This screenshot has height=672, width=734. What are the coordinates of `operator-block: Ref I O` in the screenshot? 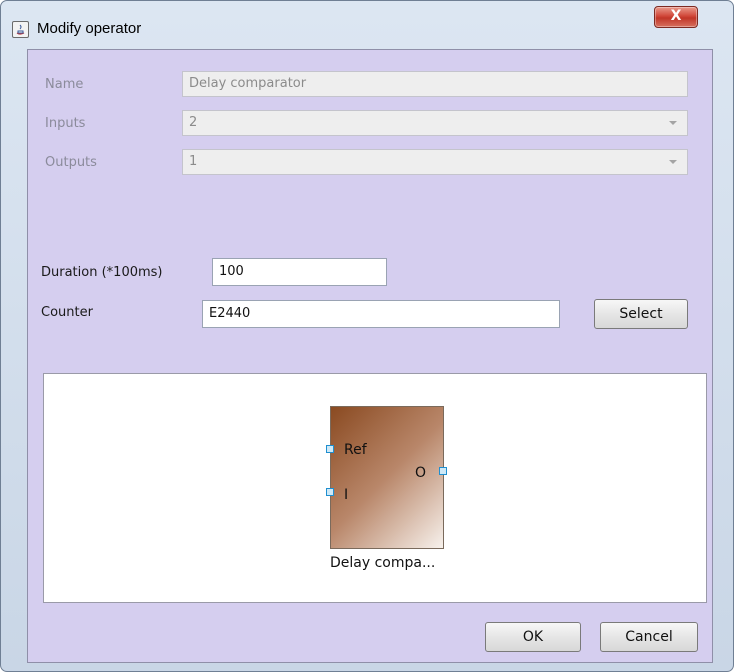 It's located at (387, 477).